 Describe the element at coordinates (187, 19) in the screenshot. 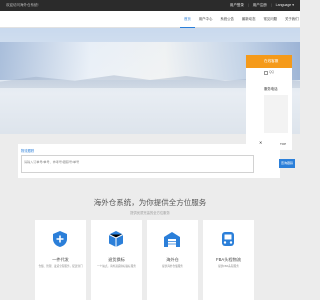

I see `nav-item-home: 首页` at that location.